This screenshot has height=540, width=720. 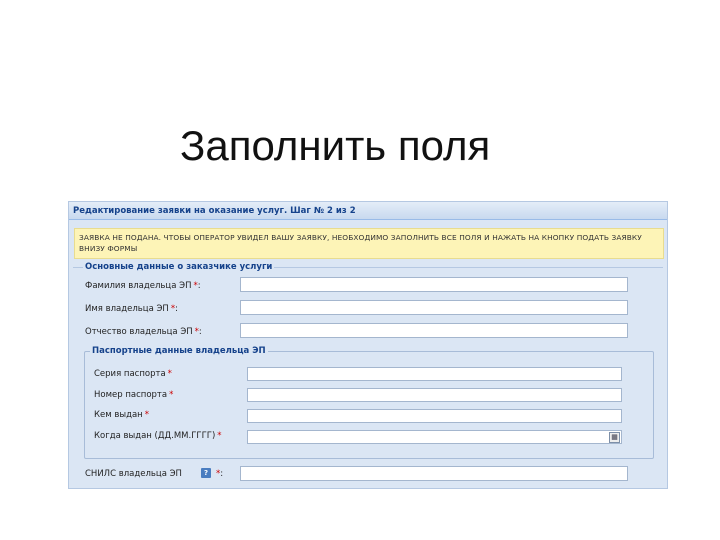 What do you see at coordinates (335, 145) in the screenshot?
I see `slide-title: Заполнить поля` at bounding box center [335, 145].